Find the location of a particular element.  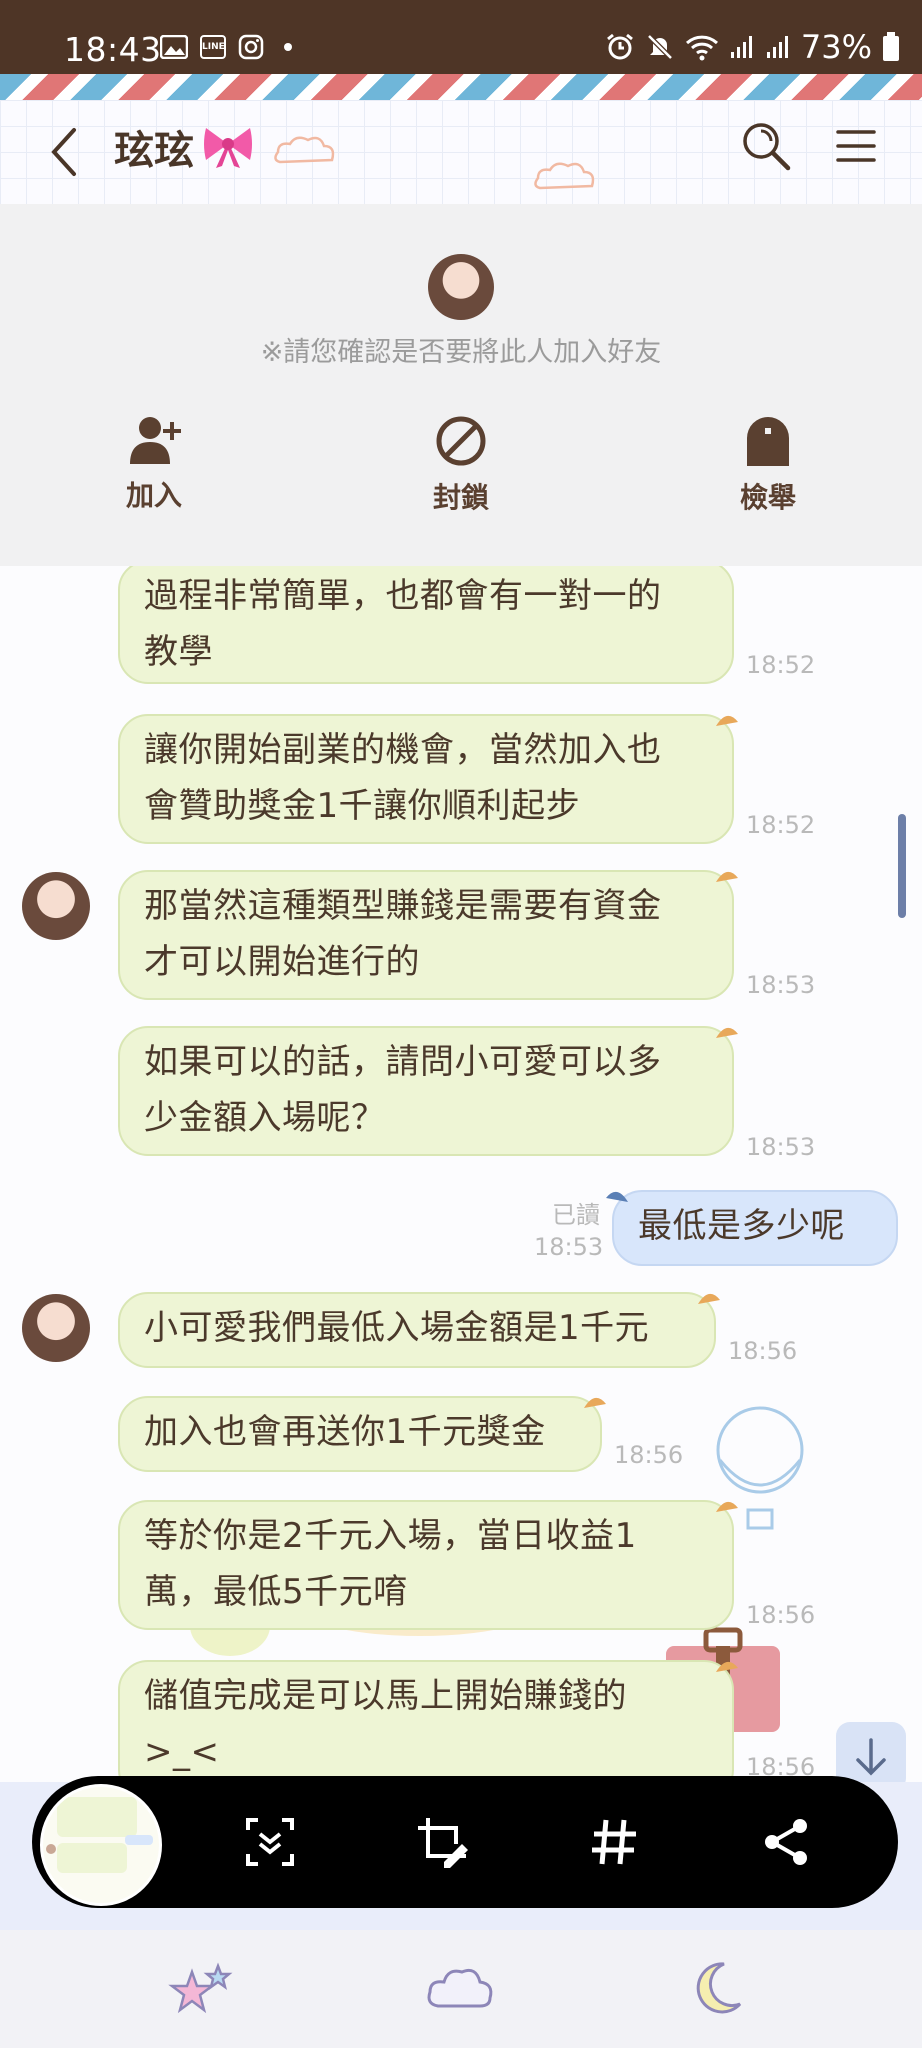

screenshot-thumbnail is located at coordinates (101, 1845).